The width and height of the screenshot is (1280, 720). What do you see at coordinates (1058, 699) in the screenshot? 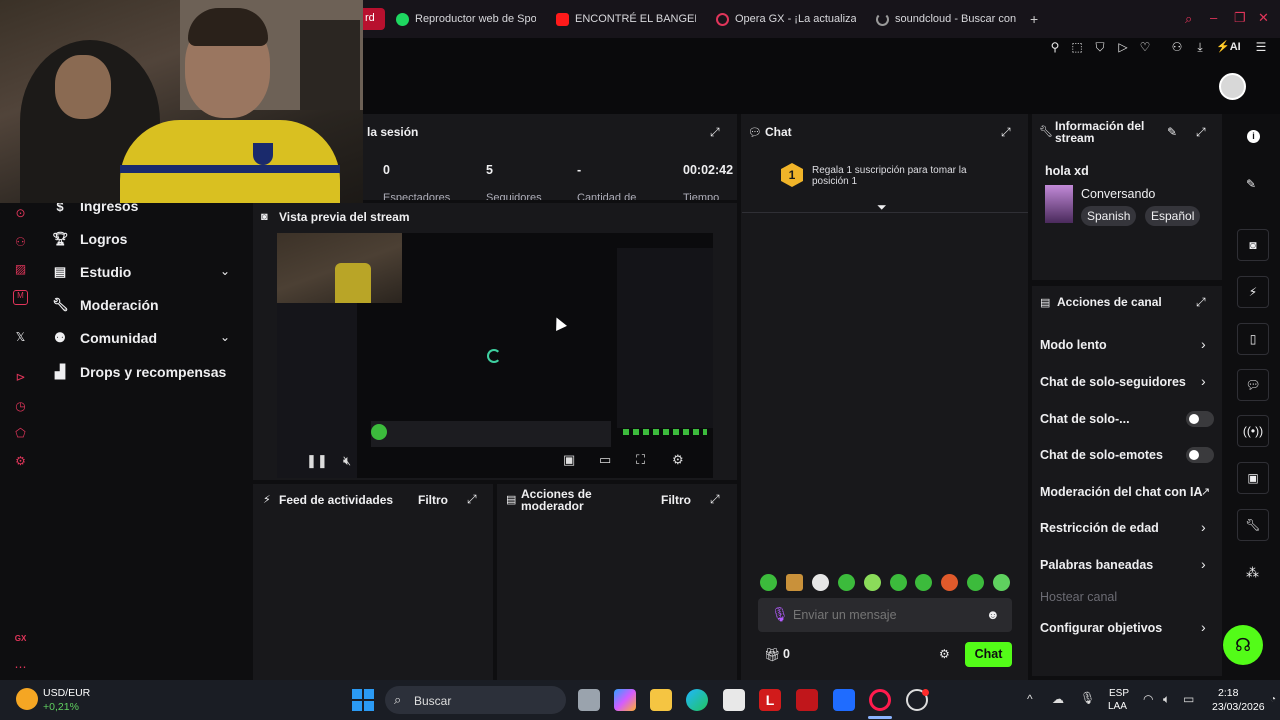
I see `cloud-icon: ☁` at bounding box center [1058, 699].